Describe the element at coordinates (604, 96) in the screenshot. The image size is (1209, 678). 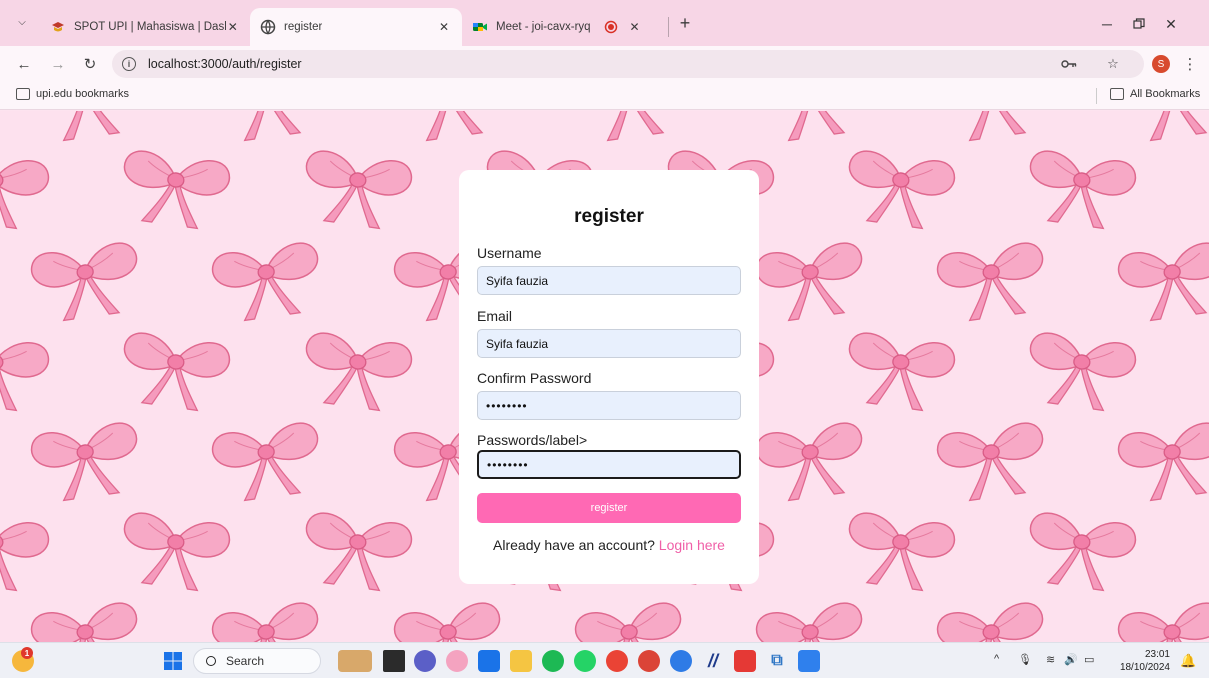
I see `bookmarks-bar: upi.edu bookmarks All Bookmarks` at that location.